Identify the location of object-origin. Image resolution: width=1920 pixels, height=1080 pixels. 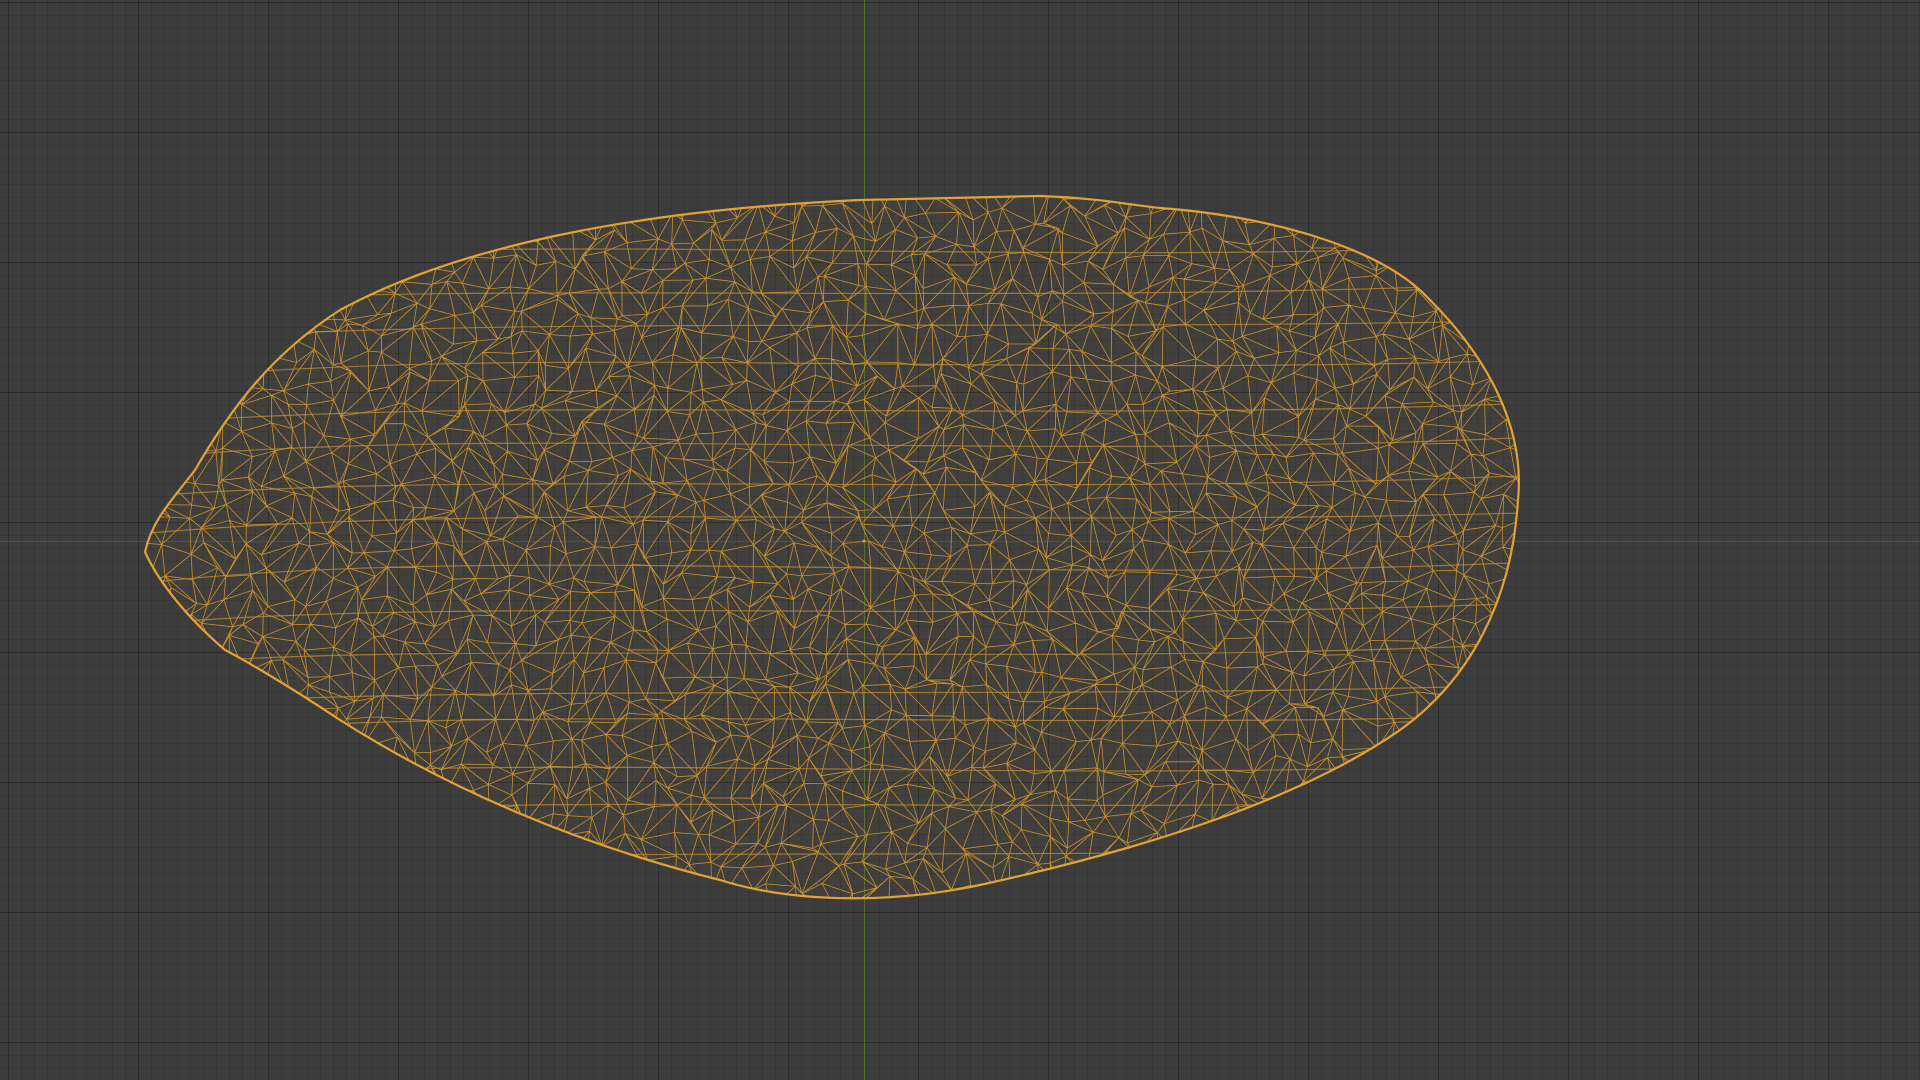
(864, 541).